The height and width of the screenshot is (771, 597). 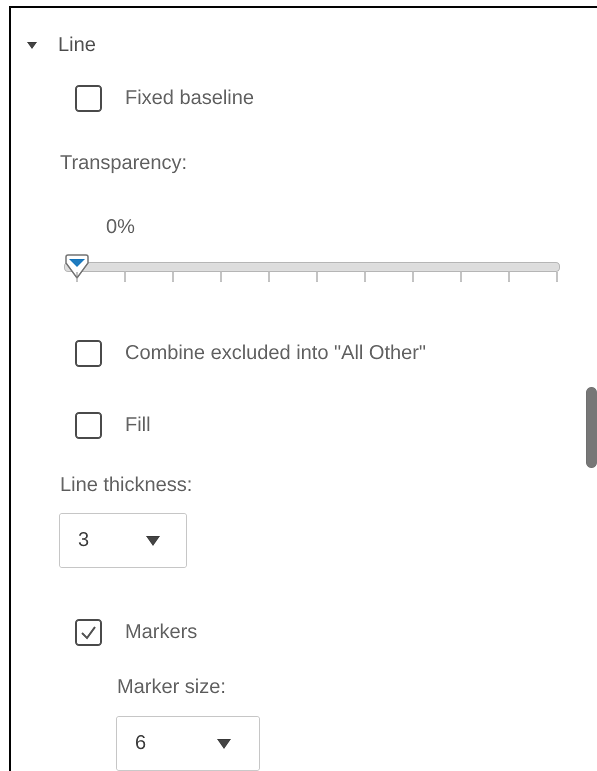 I want to click on checkbox-label: Combine excluded into "All Other", so click(x=275, y=353).